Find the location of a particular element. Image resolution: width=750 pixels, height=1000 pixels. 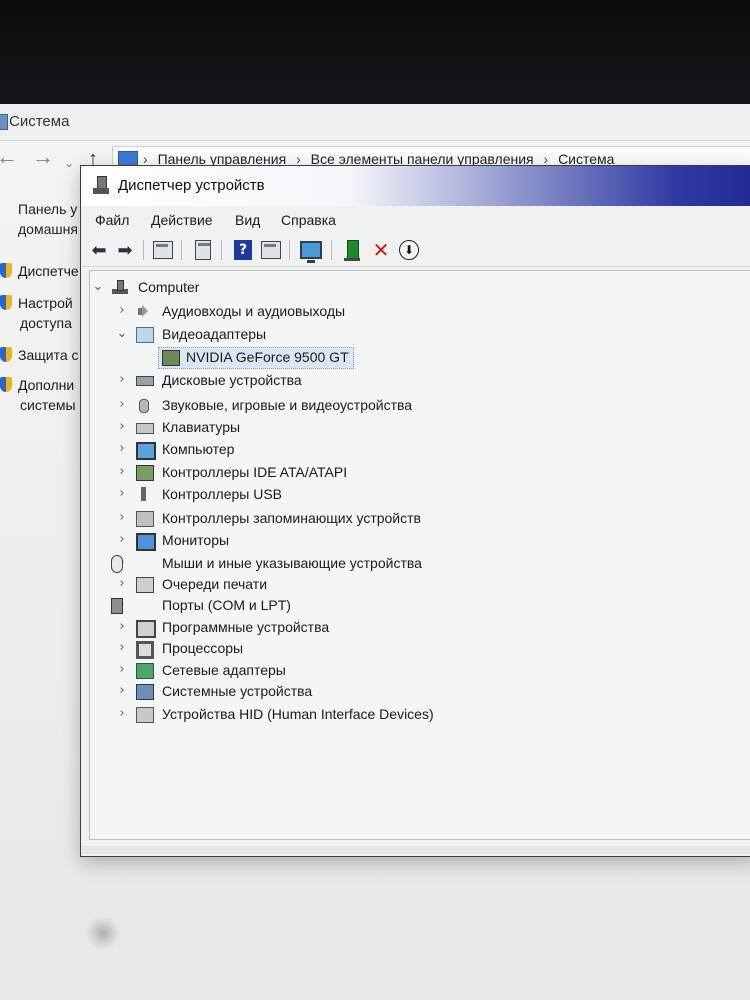

tree-item-label: Очереди печати is located at coordinates (215, 584).